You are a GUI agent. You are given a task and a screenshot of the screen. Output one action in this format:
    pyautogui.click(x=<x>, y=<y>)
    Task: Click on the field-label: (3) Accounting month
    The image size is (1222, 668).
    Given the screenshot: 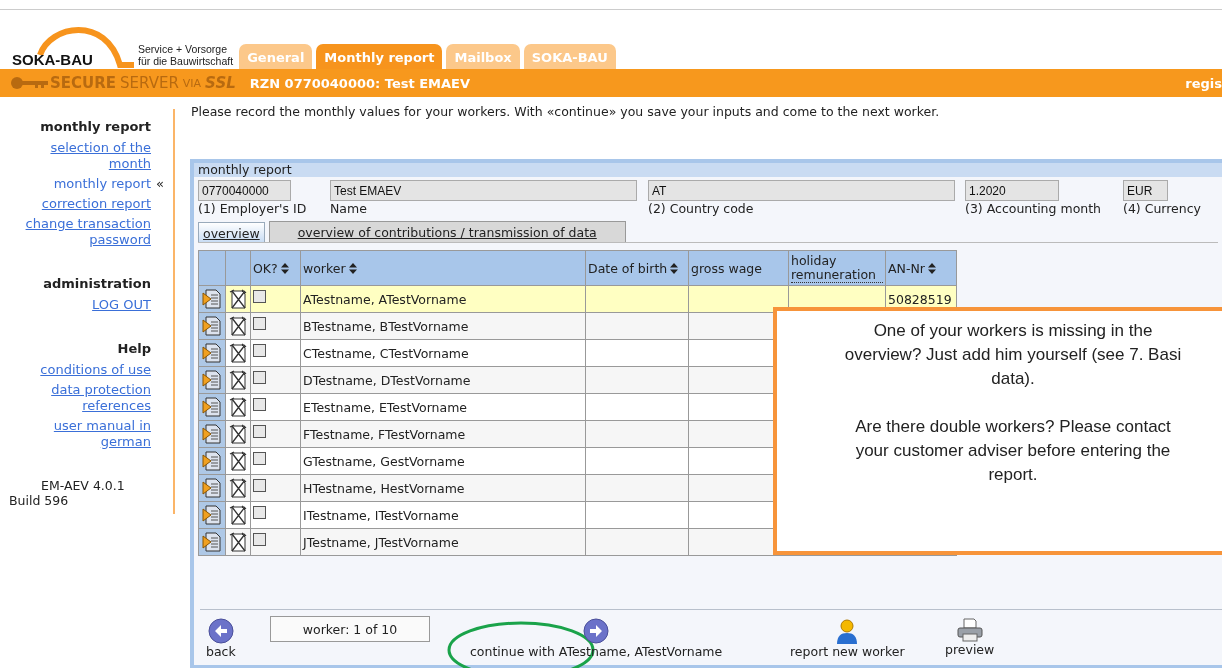 What is the action you would take?
    pyautogui.click(x=1033, y=208)
    